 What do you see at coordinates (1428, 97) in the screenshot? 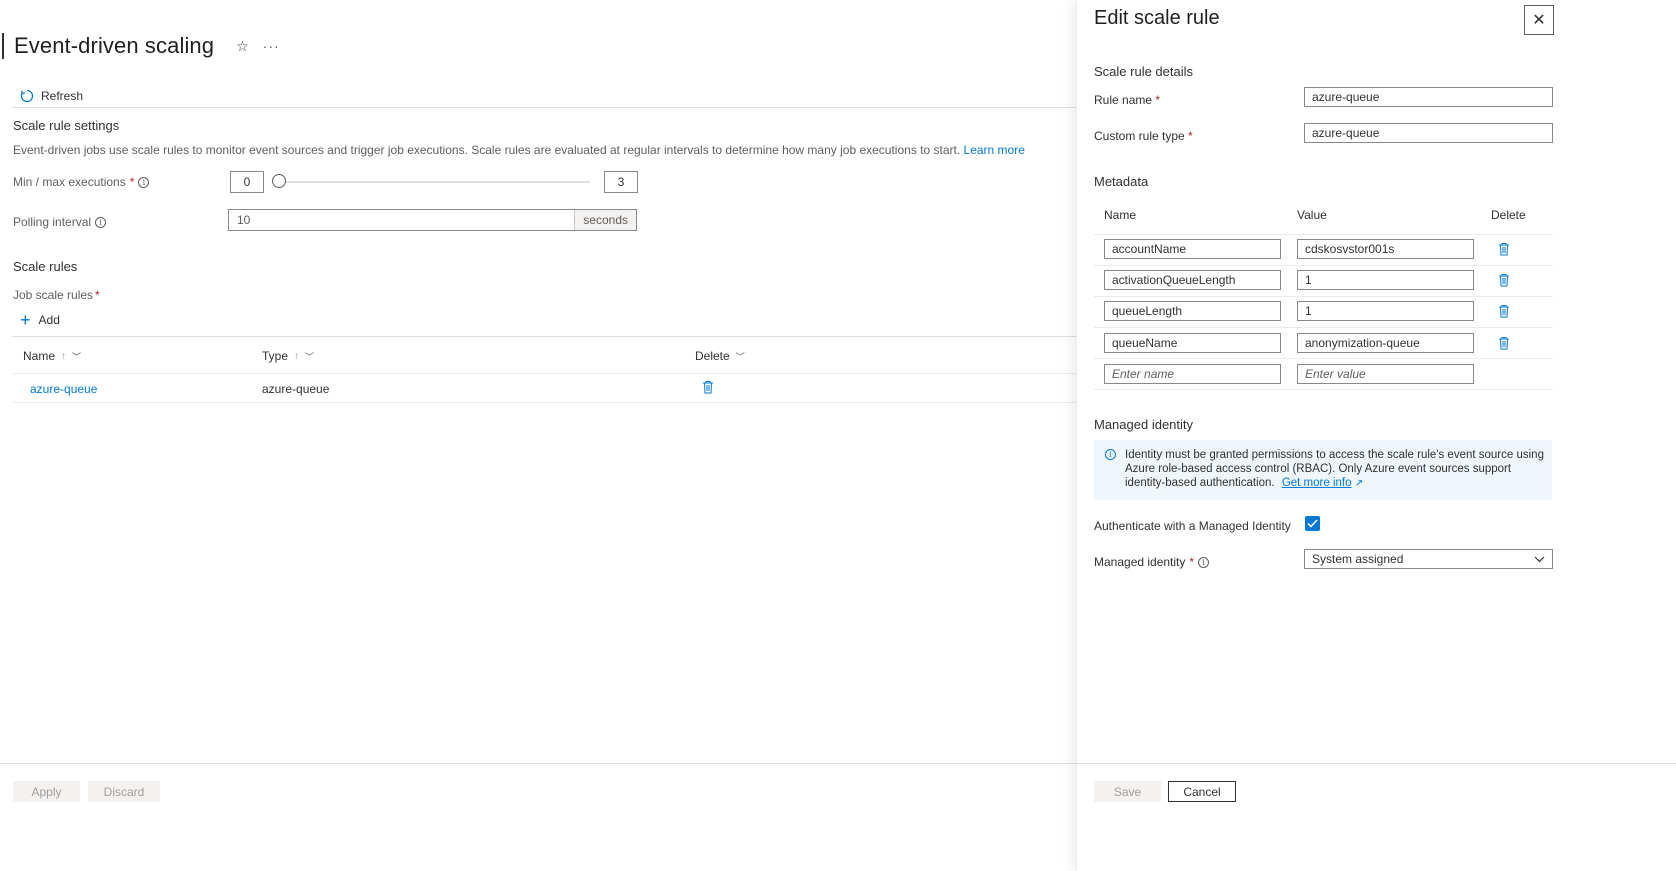
I see `rule-name-input: azure-queue` at bounding box center [1428, 97].